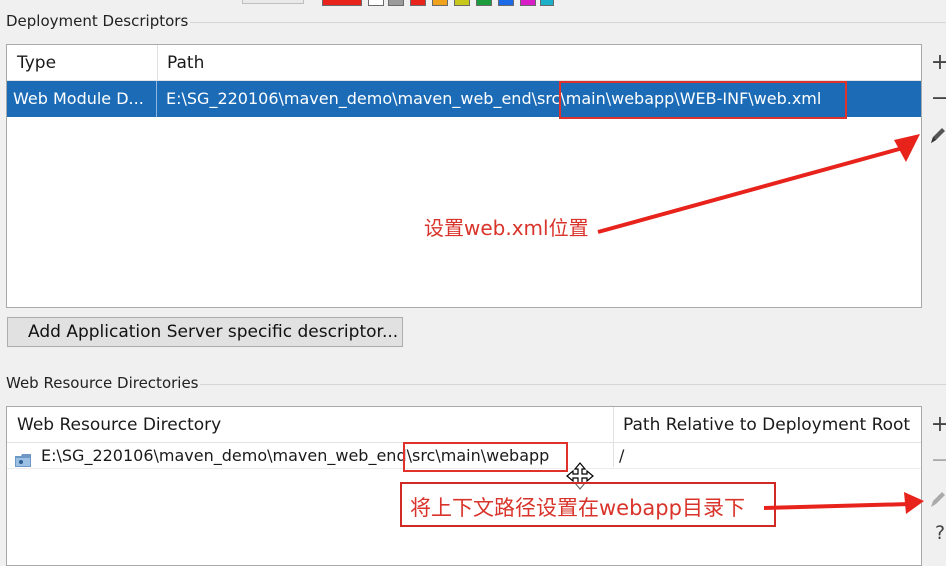 Image resolution: width=946 pixels, height=566 pixels. What do you see at coordinates (310, 425) in the screenshot?
I see `column-header-web-resource-directory: Web Resource Directory` at bounding box center [310, 425].